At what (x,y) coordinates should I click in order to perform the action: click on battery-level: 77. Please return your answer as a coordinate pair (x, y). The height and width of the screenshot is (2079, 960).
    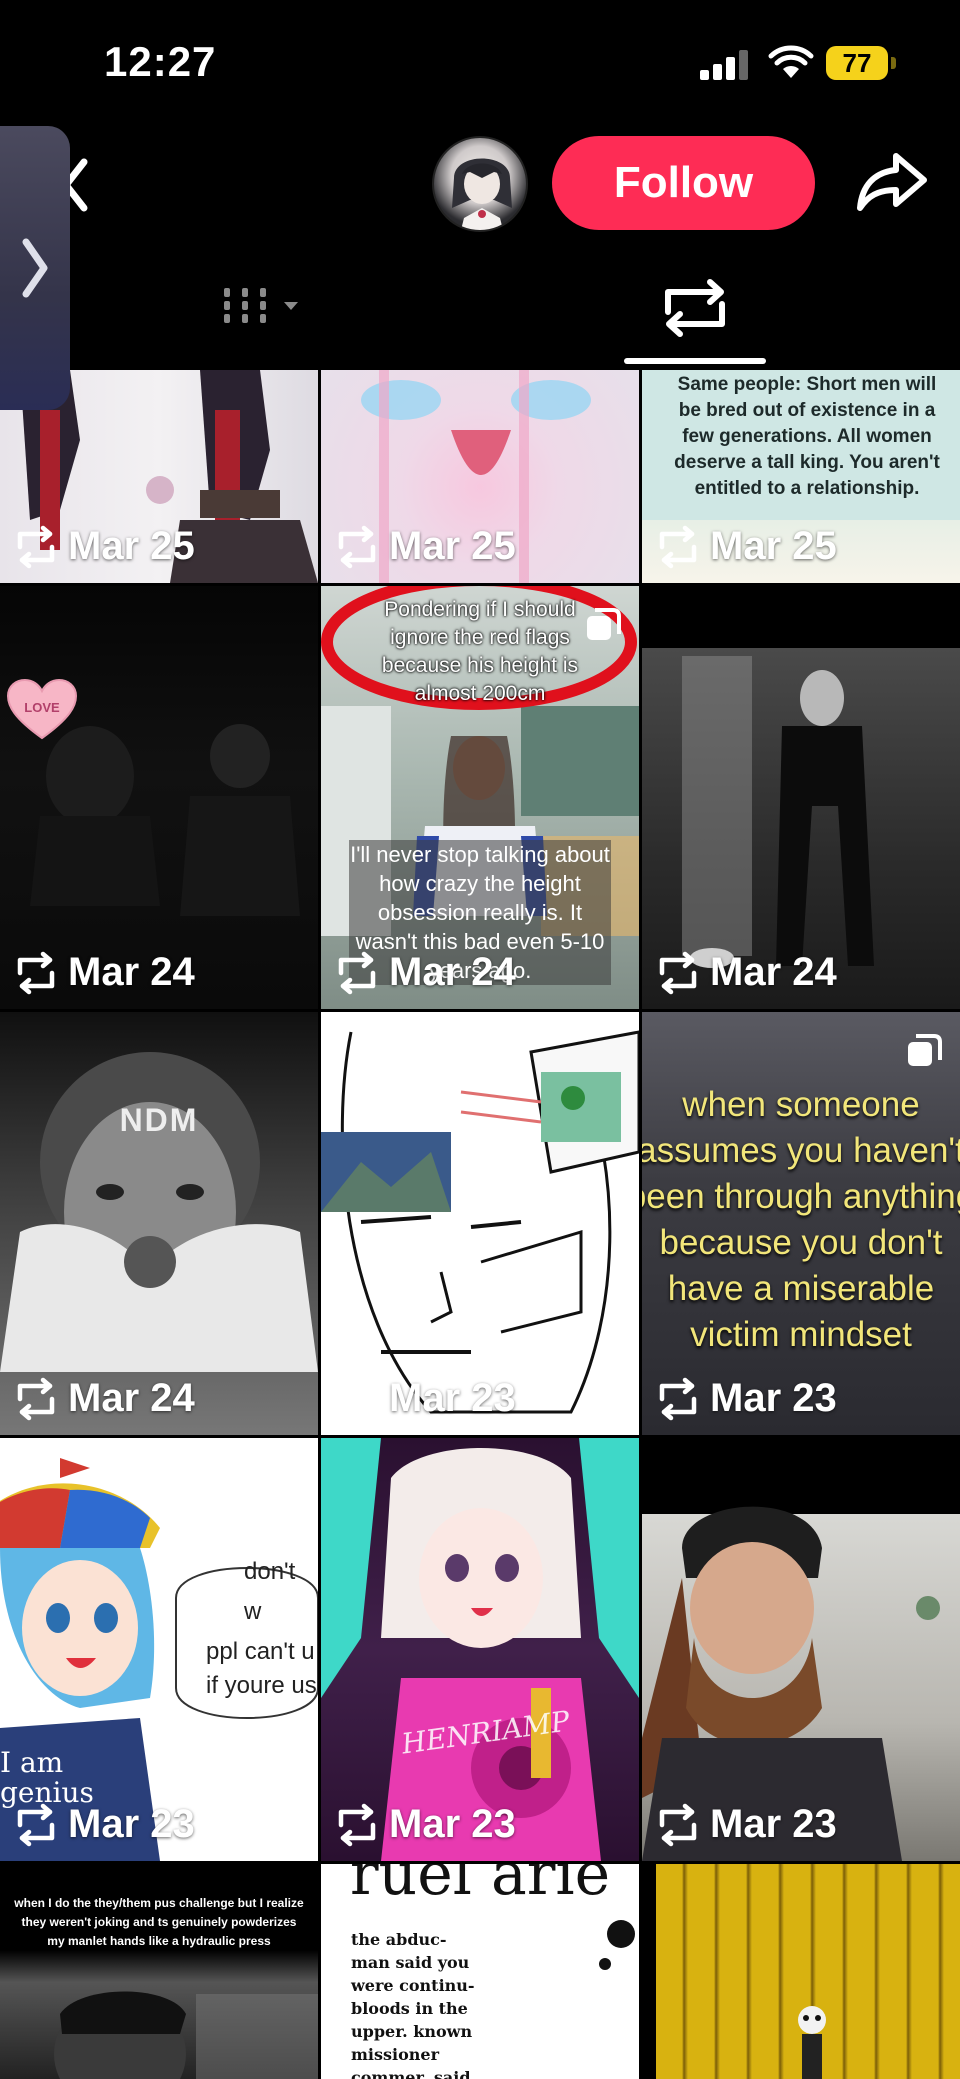
    Looking at the image, I should click on (857, 63).